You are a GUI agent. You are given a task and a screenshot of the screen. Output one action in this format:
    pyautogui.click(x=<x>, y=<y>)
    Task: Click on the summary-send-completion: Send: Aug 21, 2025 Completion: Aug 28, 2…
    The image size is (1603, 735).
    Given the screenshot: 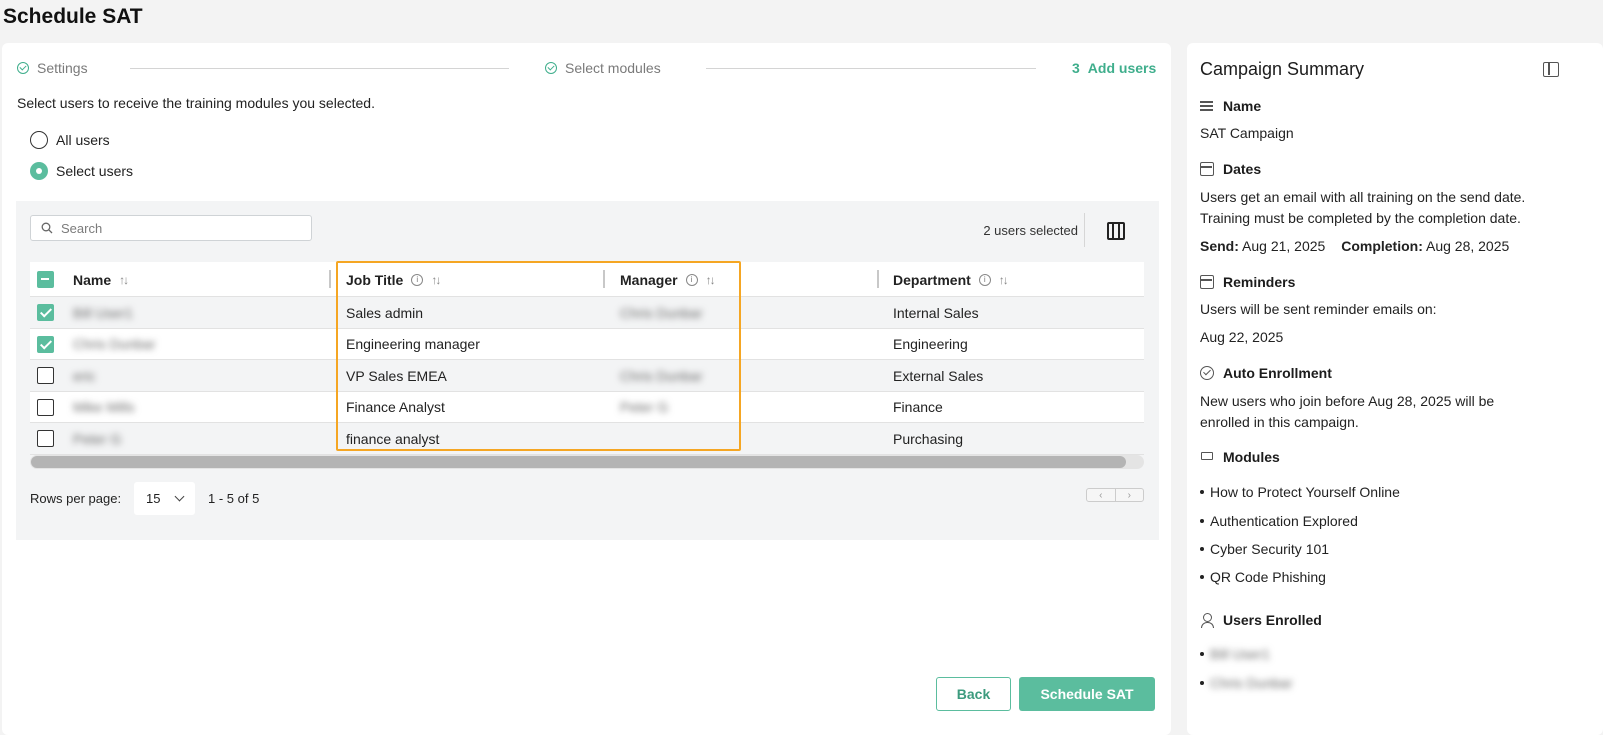 What is the action you would take?
    pyautogui.click(x=1354, y=246)
    